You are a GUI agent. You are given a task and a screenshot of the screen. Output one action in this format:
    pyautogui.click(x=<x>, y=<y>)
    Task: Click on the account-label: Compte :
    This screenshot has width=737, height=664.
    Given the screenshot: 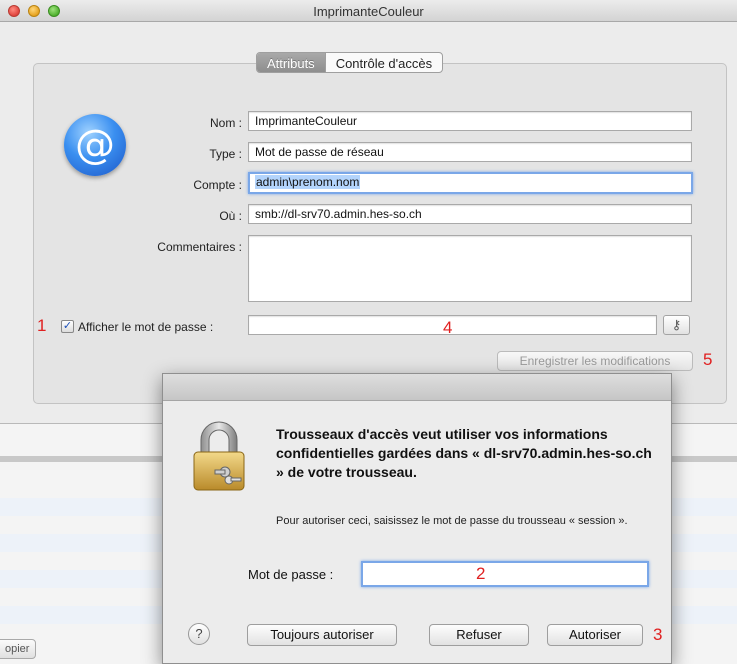 What is the action you would take?
    pyautogui.click(x=217, y=185)
    